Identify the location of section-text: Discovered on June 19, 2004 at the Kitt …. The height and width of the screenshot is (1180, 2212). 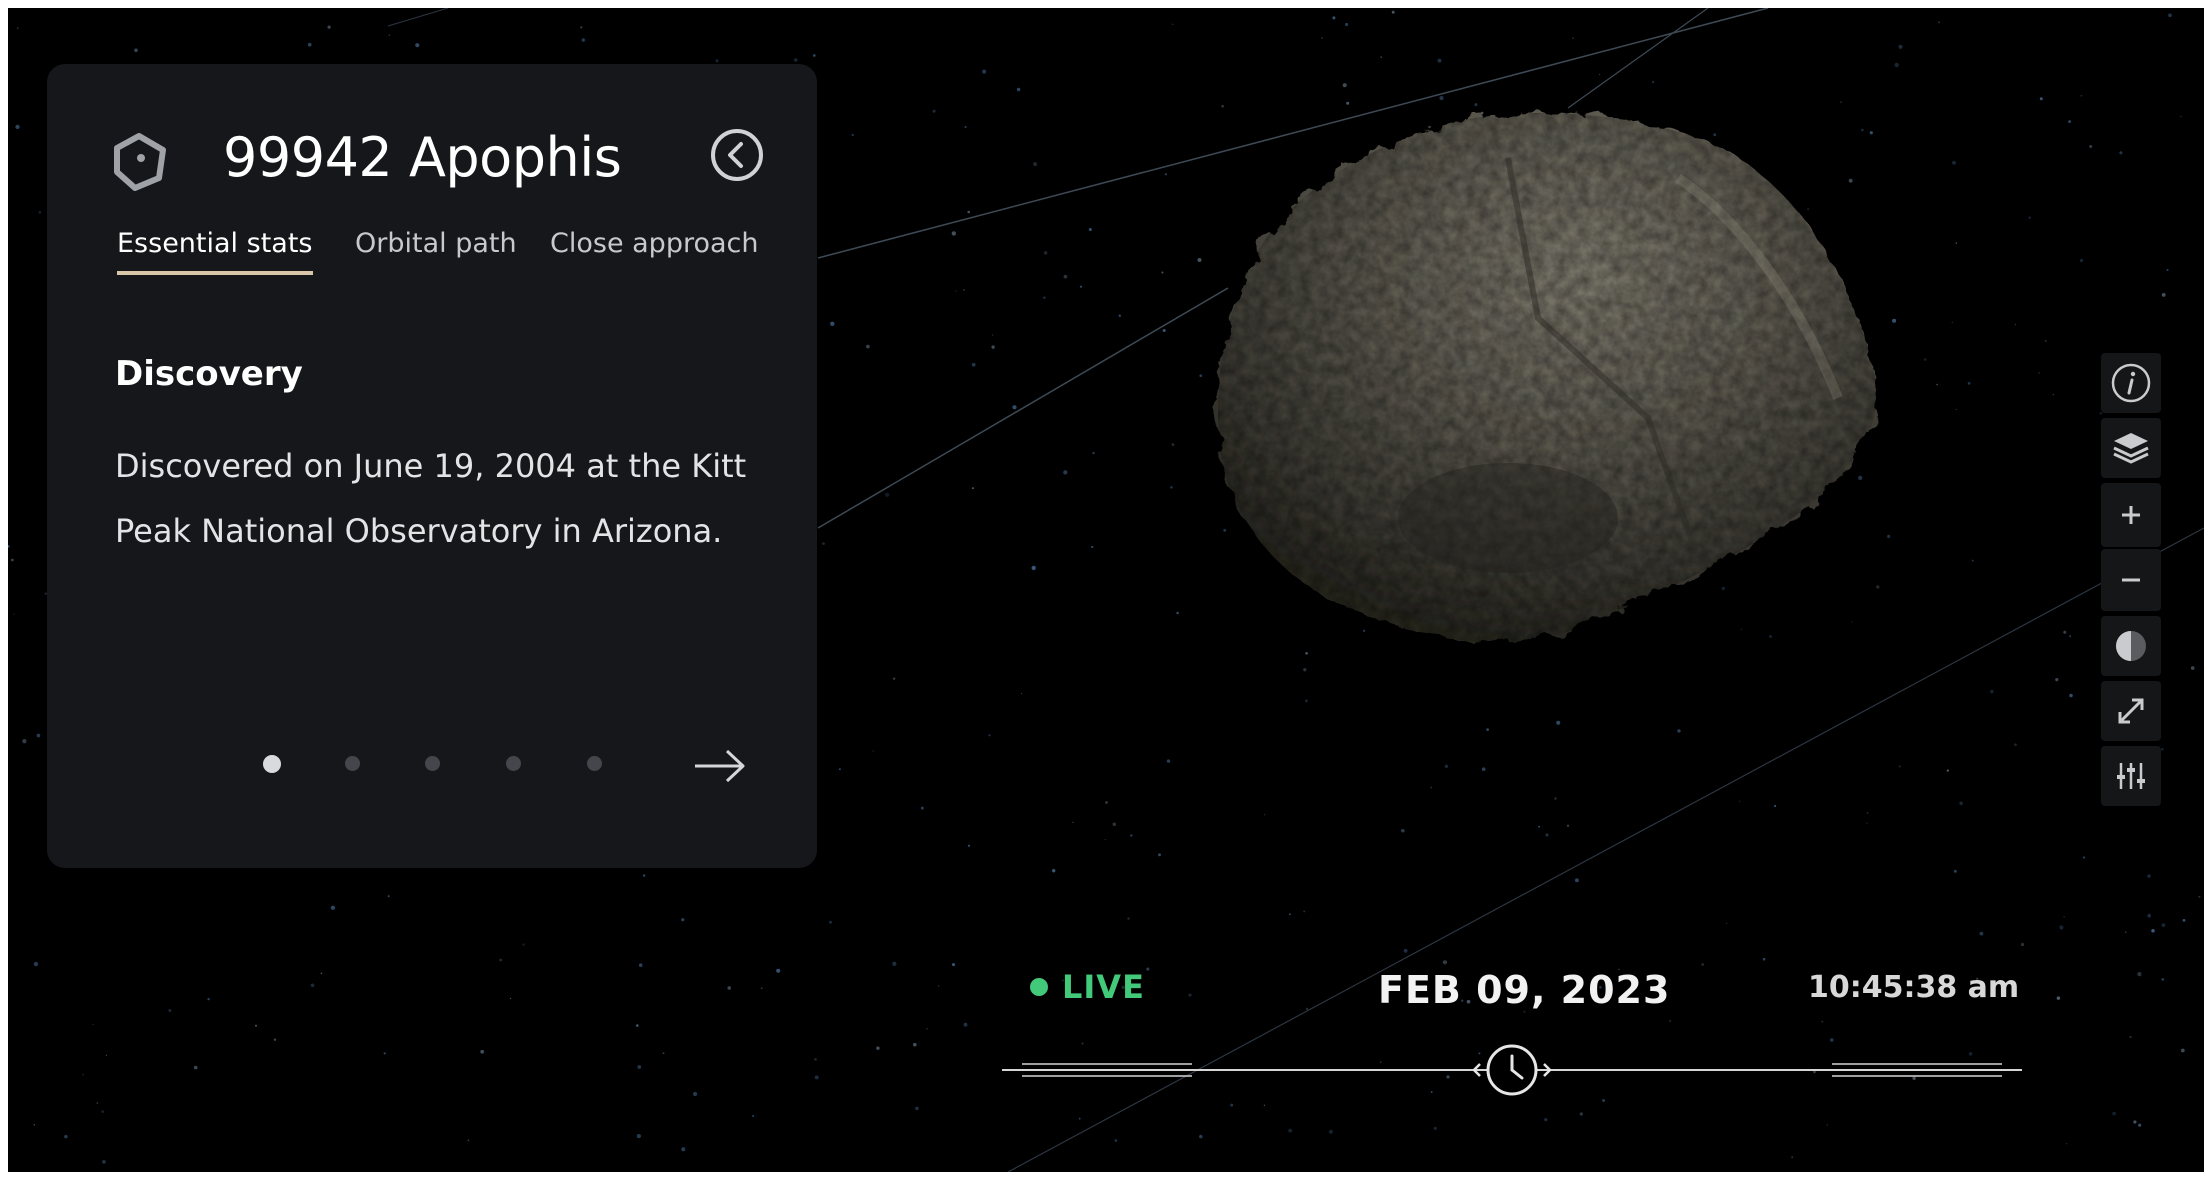
(431, 498).